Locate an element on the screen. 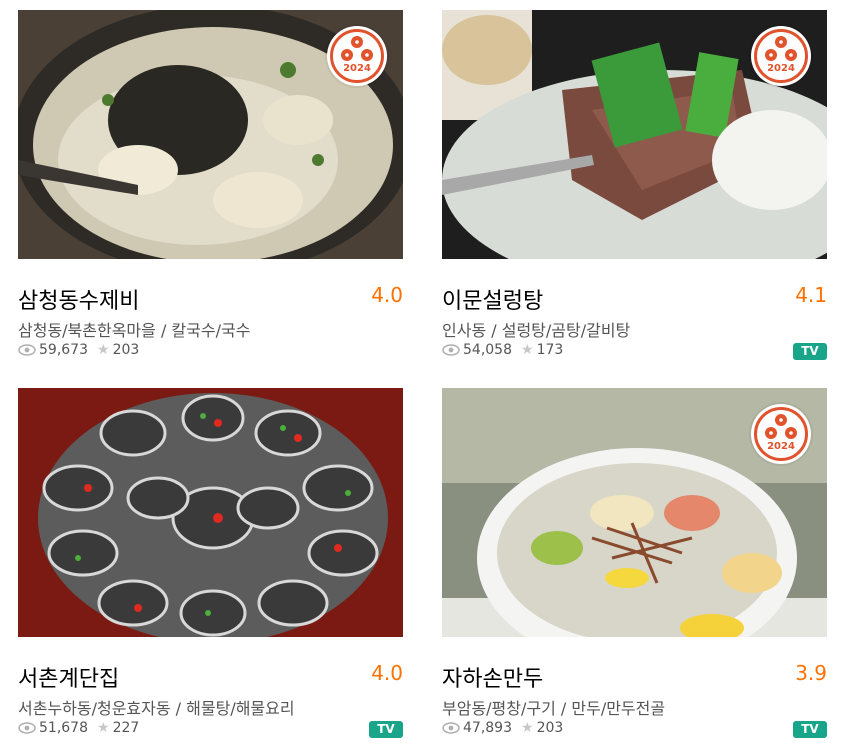  restaurant-stats: 54,058 ★ 173 is located at coordinates (502, 350).